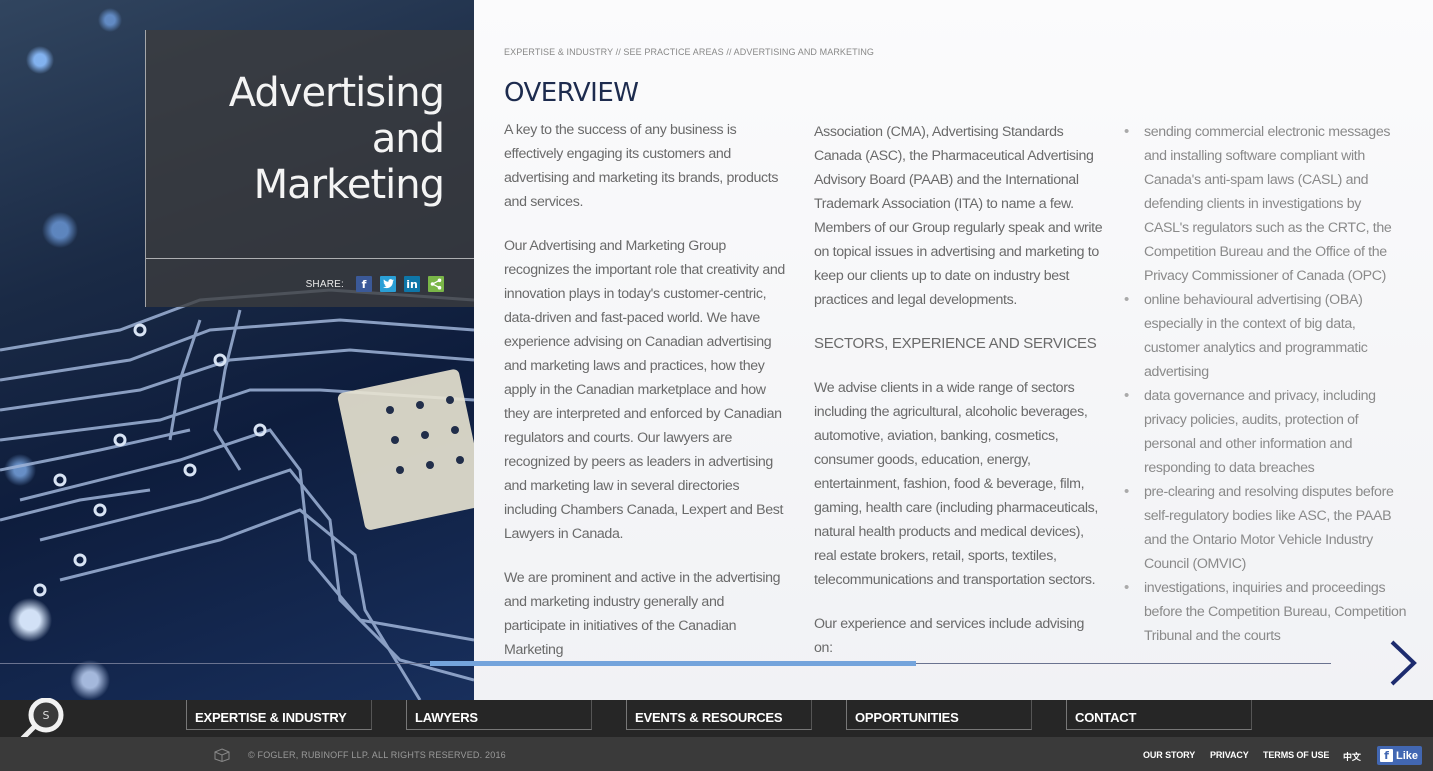 This screenshot has width=1433, height=771. I want to click on nav-opportunities: OPPORTUNITIES, so click(939, 715).